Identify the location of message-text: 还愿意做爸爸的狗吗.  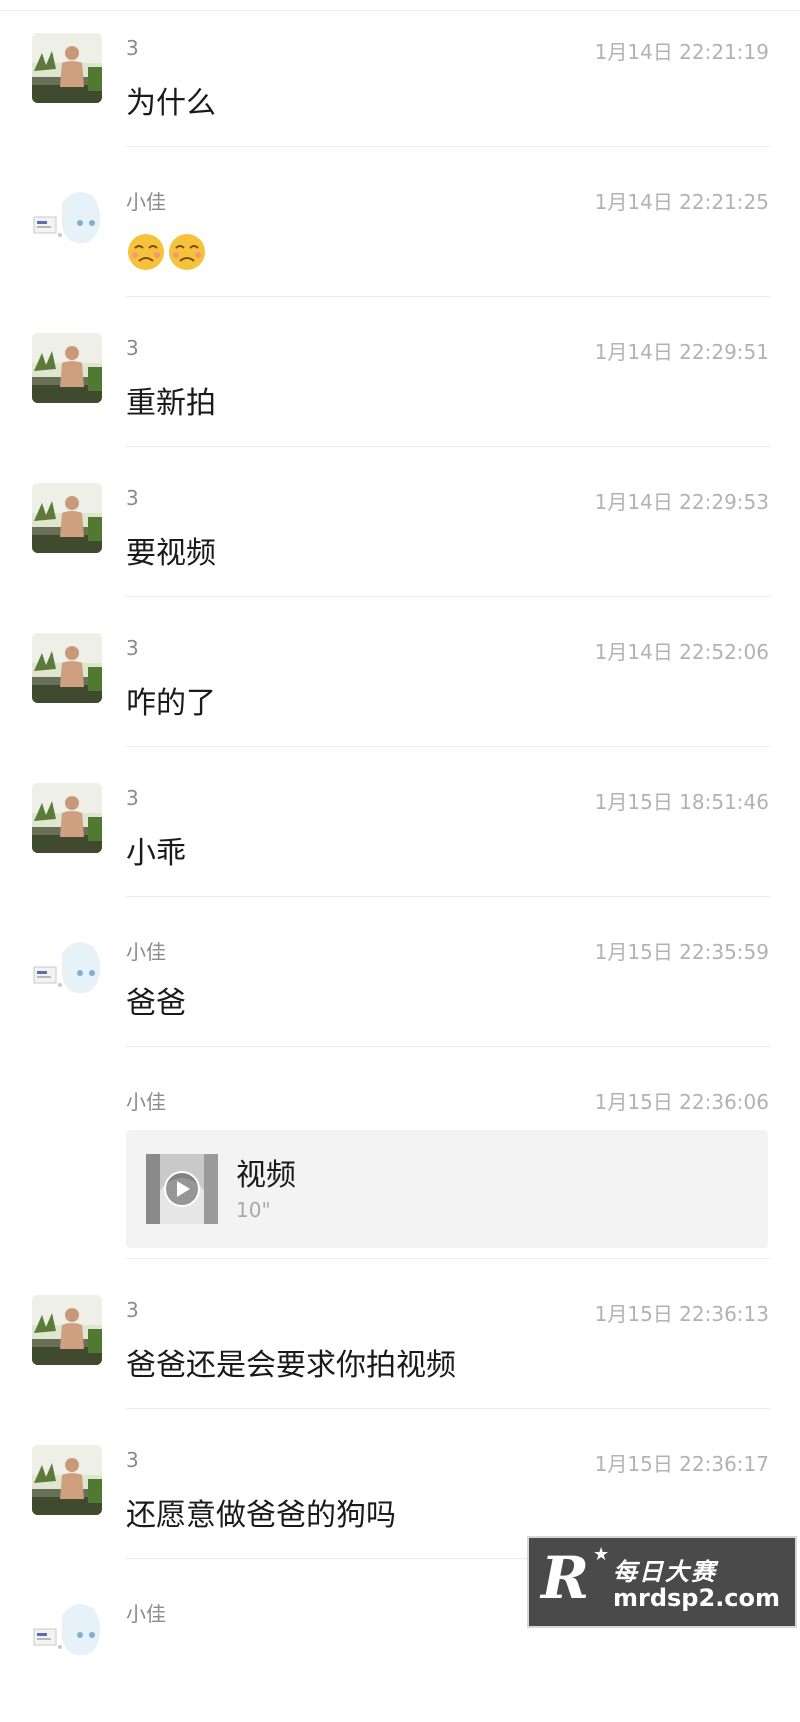
(261, 1515).